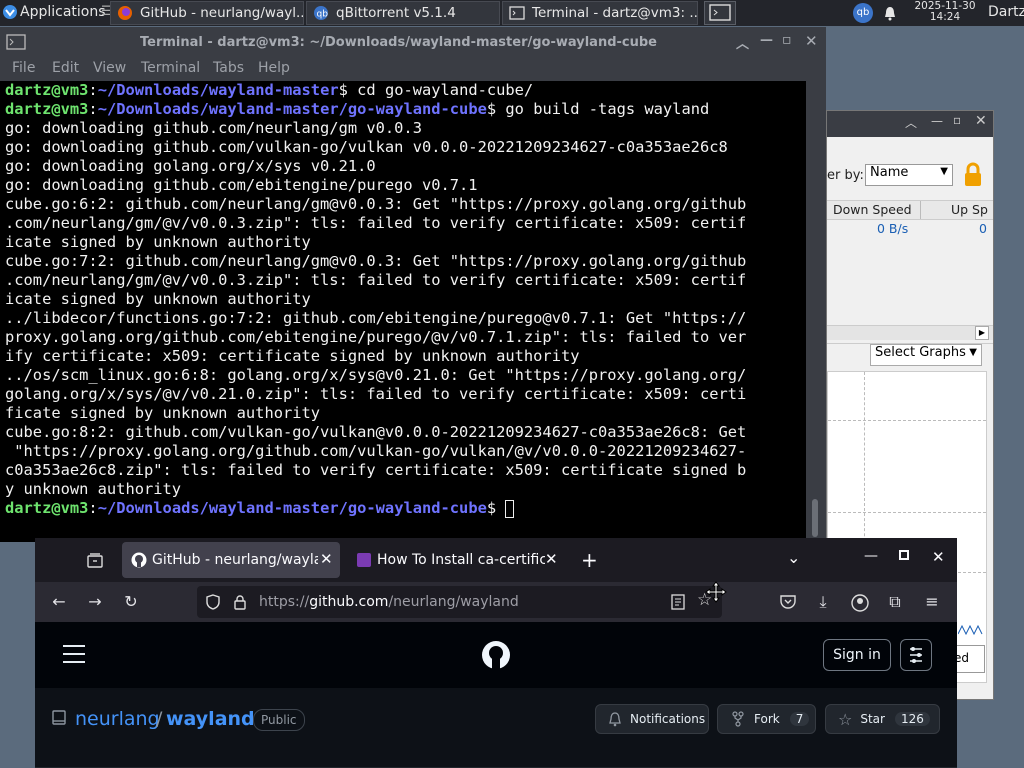 Image resolution: width=1024 pixels, height=768 pixels. What do you see at coordinates (863, 13) in the screenshot?
I see `qbittorrent-tray-icon: qb` at bounding box center [863, 13].